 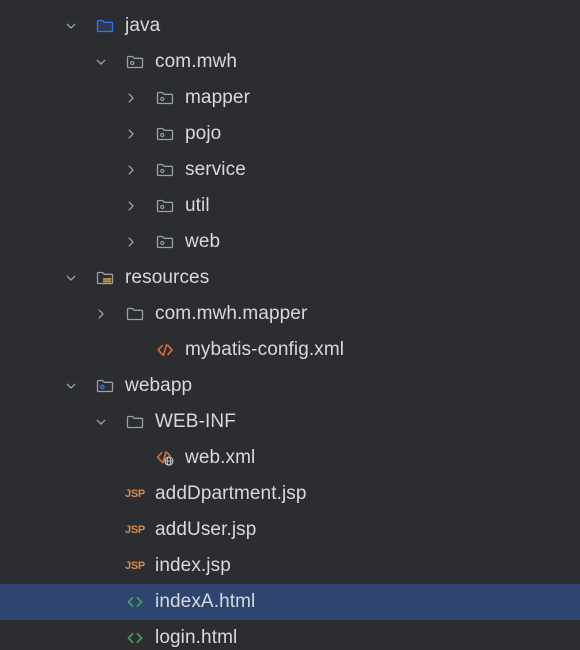 I want to click on tree-row-label: util, so click(x=197, y=205).